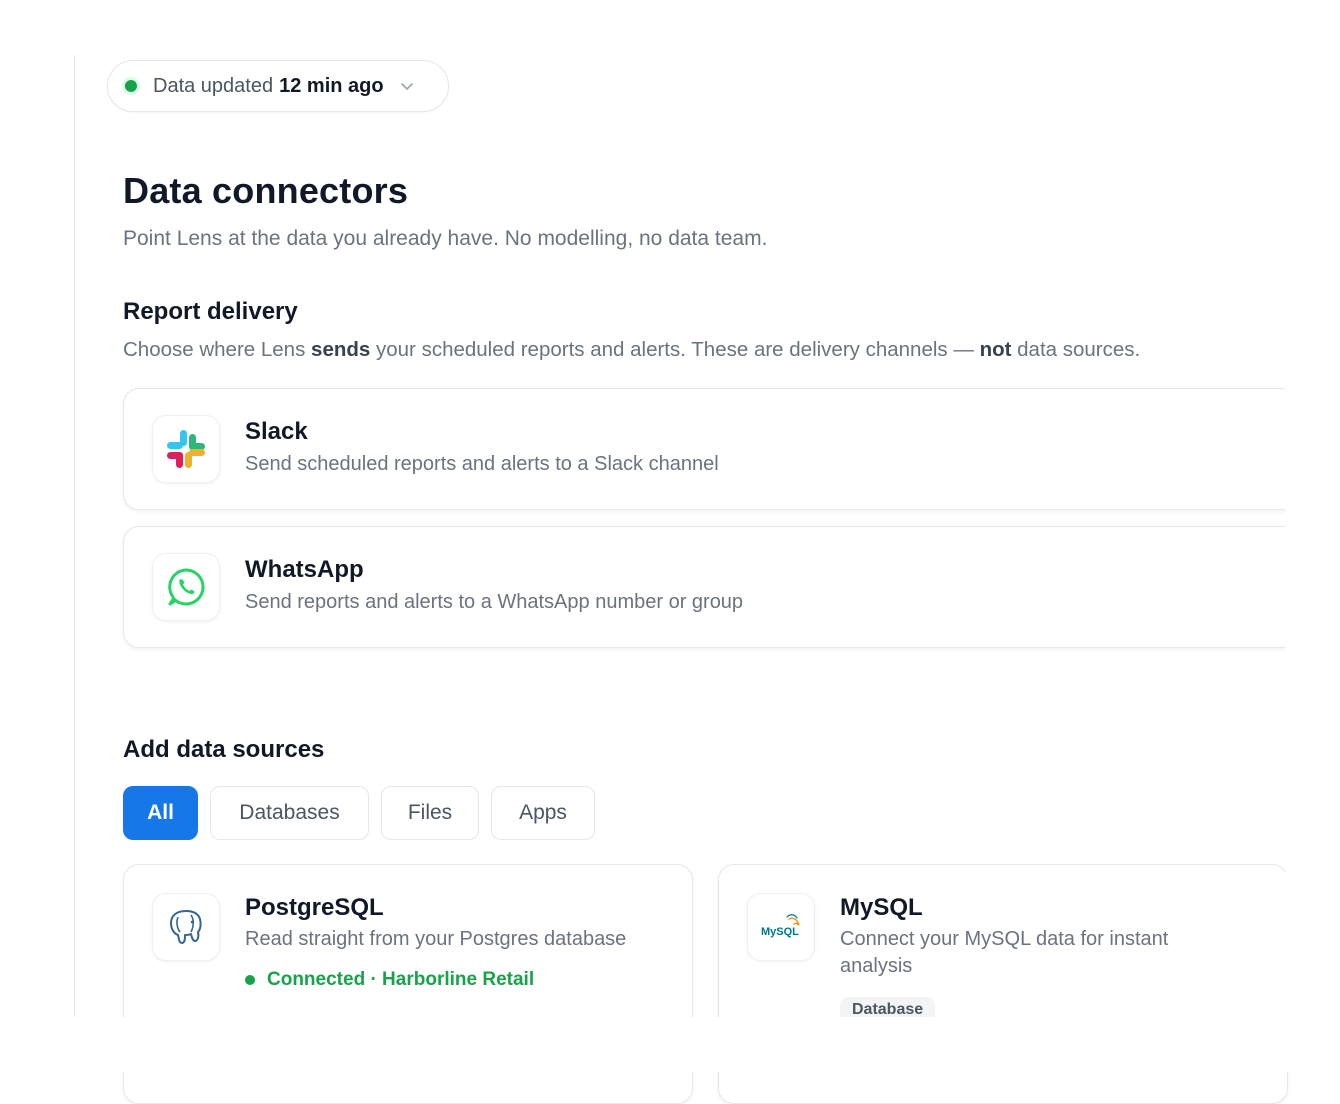 The image size is (1340, 1104). What do you see at coordinates (1004, 939) in the screenshot?
I see `mysql-description-line1: Connect your MySQL data for instant` at bounding box center [1004, 939].